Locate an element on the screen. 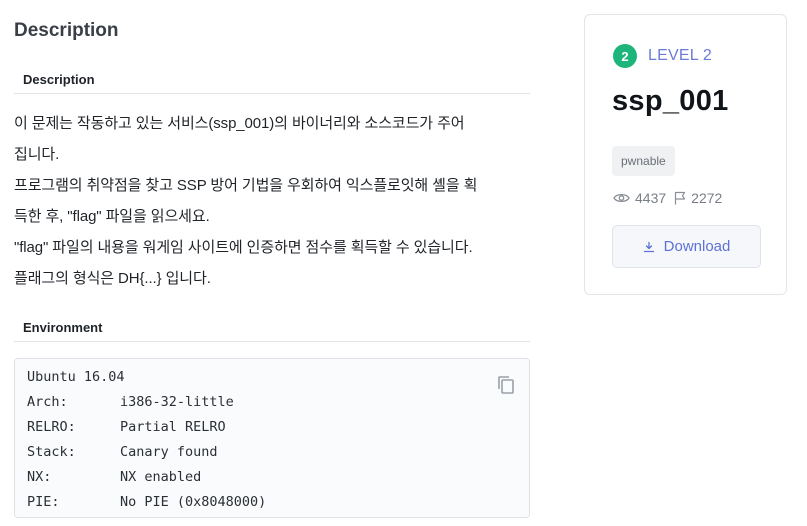 The image size is (807, 526). environment-row: Stack: Canary found is located at coordinates (272, 452).